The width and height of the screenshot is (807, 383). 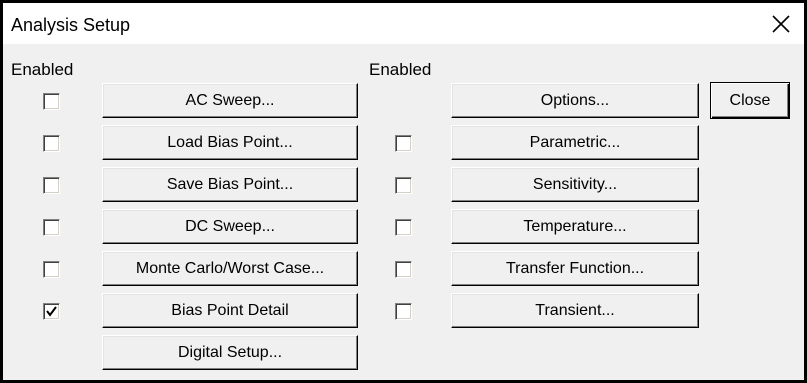 I want to click on bias-point-detail-button: Bias Point Detail, so click(x=230, y=310).